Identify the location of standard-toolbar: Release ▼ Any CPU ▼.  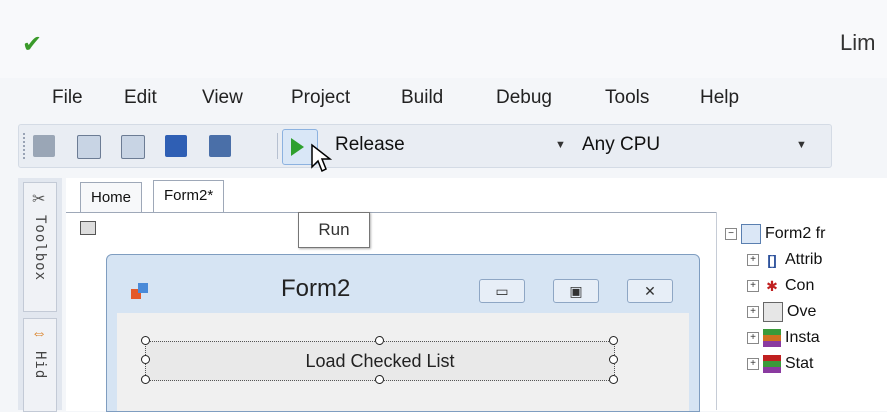
(425, 146).